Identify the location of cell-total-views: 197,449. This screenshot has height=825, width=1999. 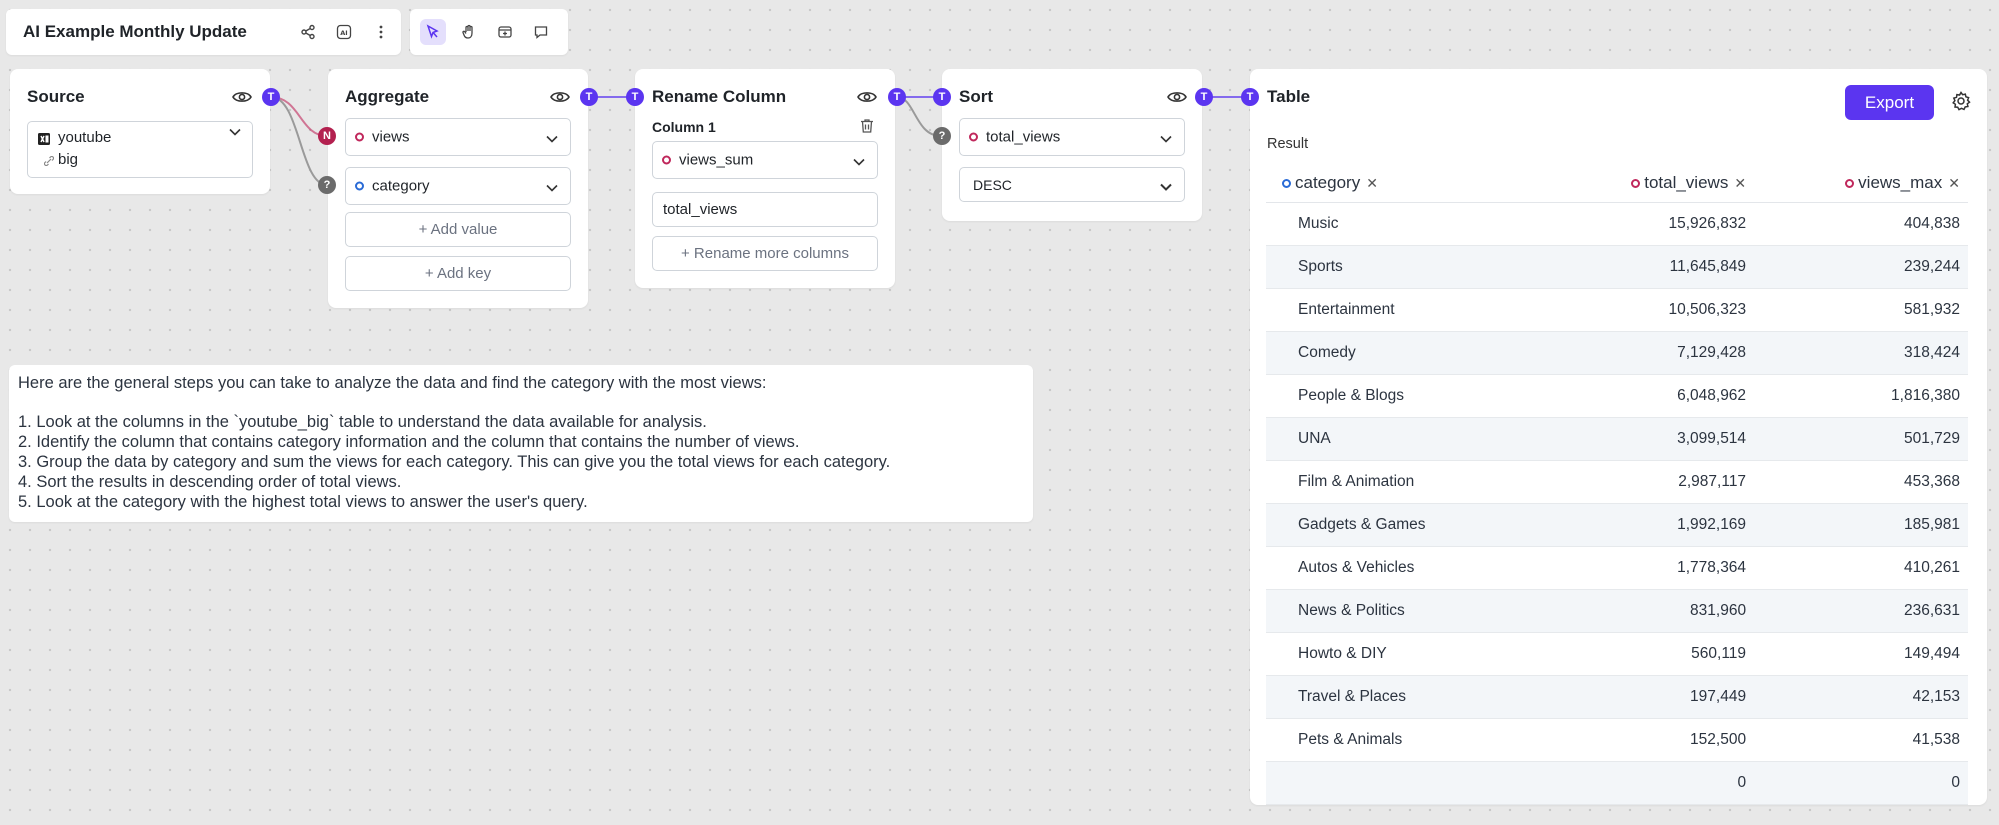
(1648, 697).